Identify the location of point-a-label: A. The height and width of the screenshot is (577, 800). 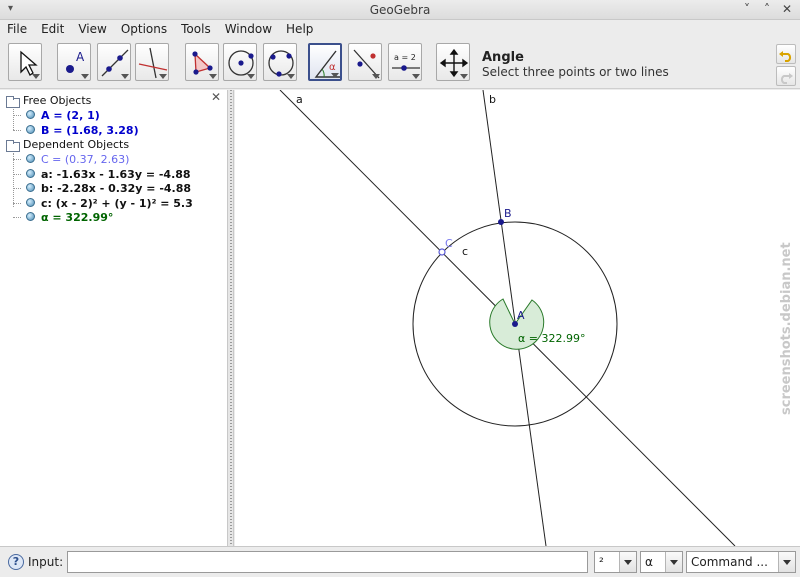
(521, 315).